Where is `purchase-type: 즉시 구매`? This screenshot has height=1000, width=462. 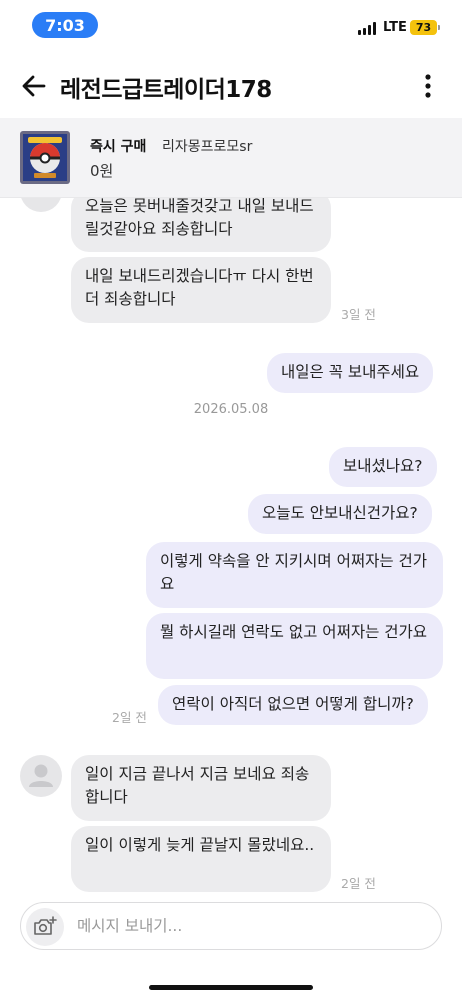
purchase-type: 즉시 구매 is located at coordinates (118, 147).